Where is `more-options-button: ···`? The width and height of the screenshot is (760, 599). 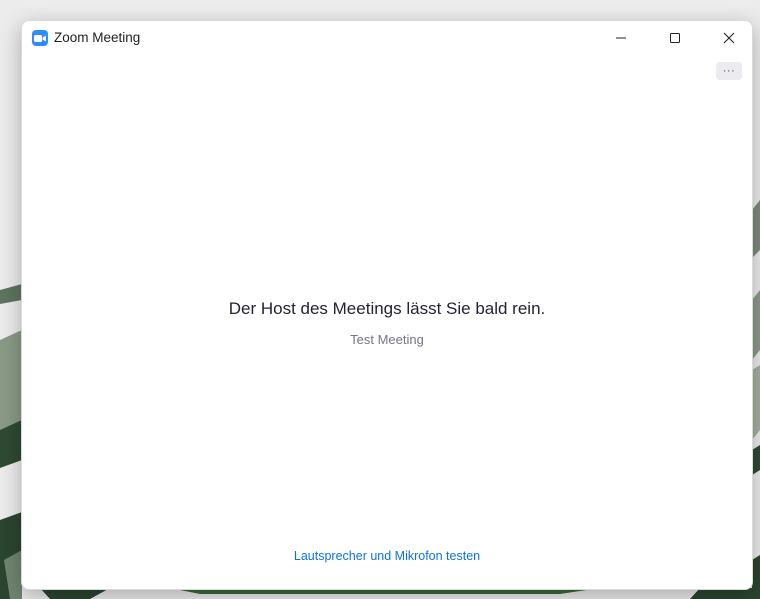 more-options-button: ··· is located at coordinates (729, 71).